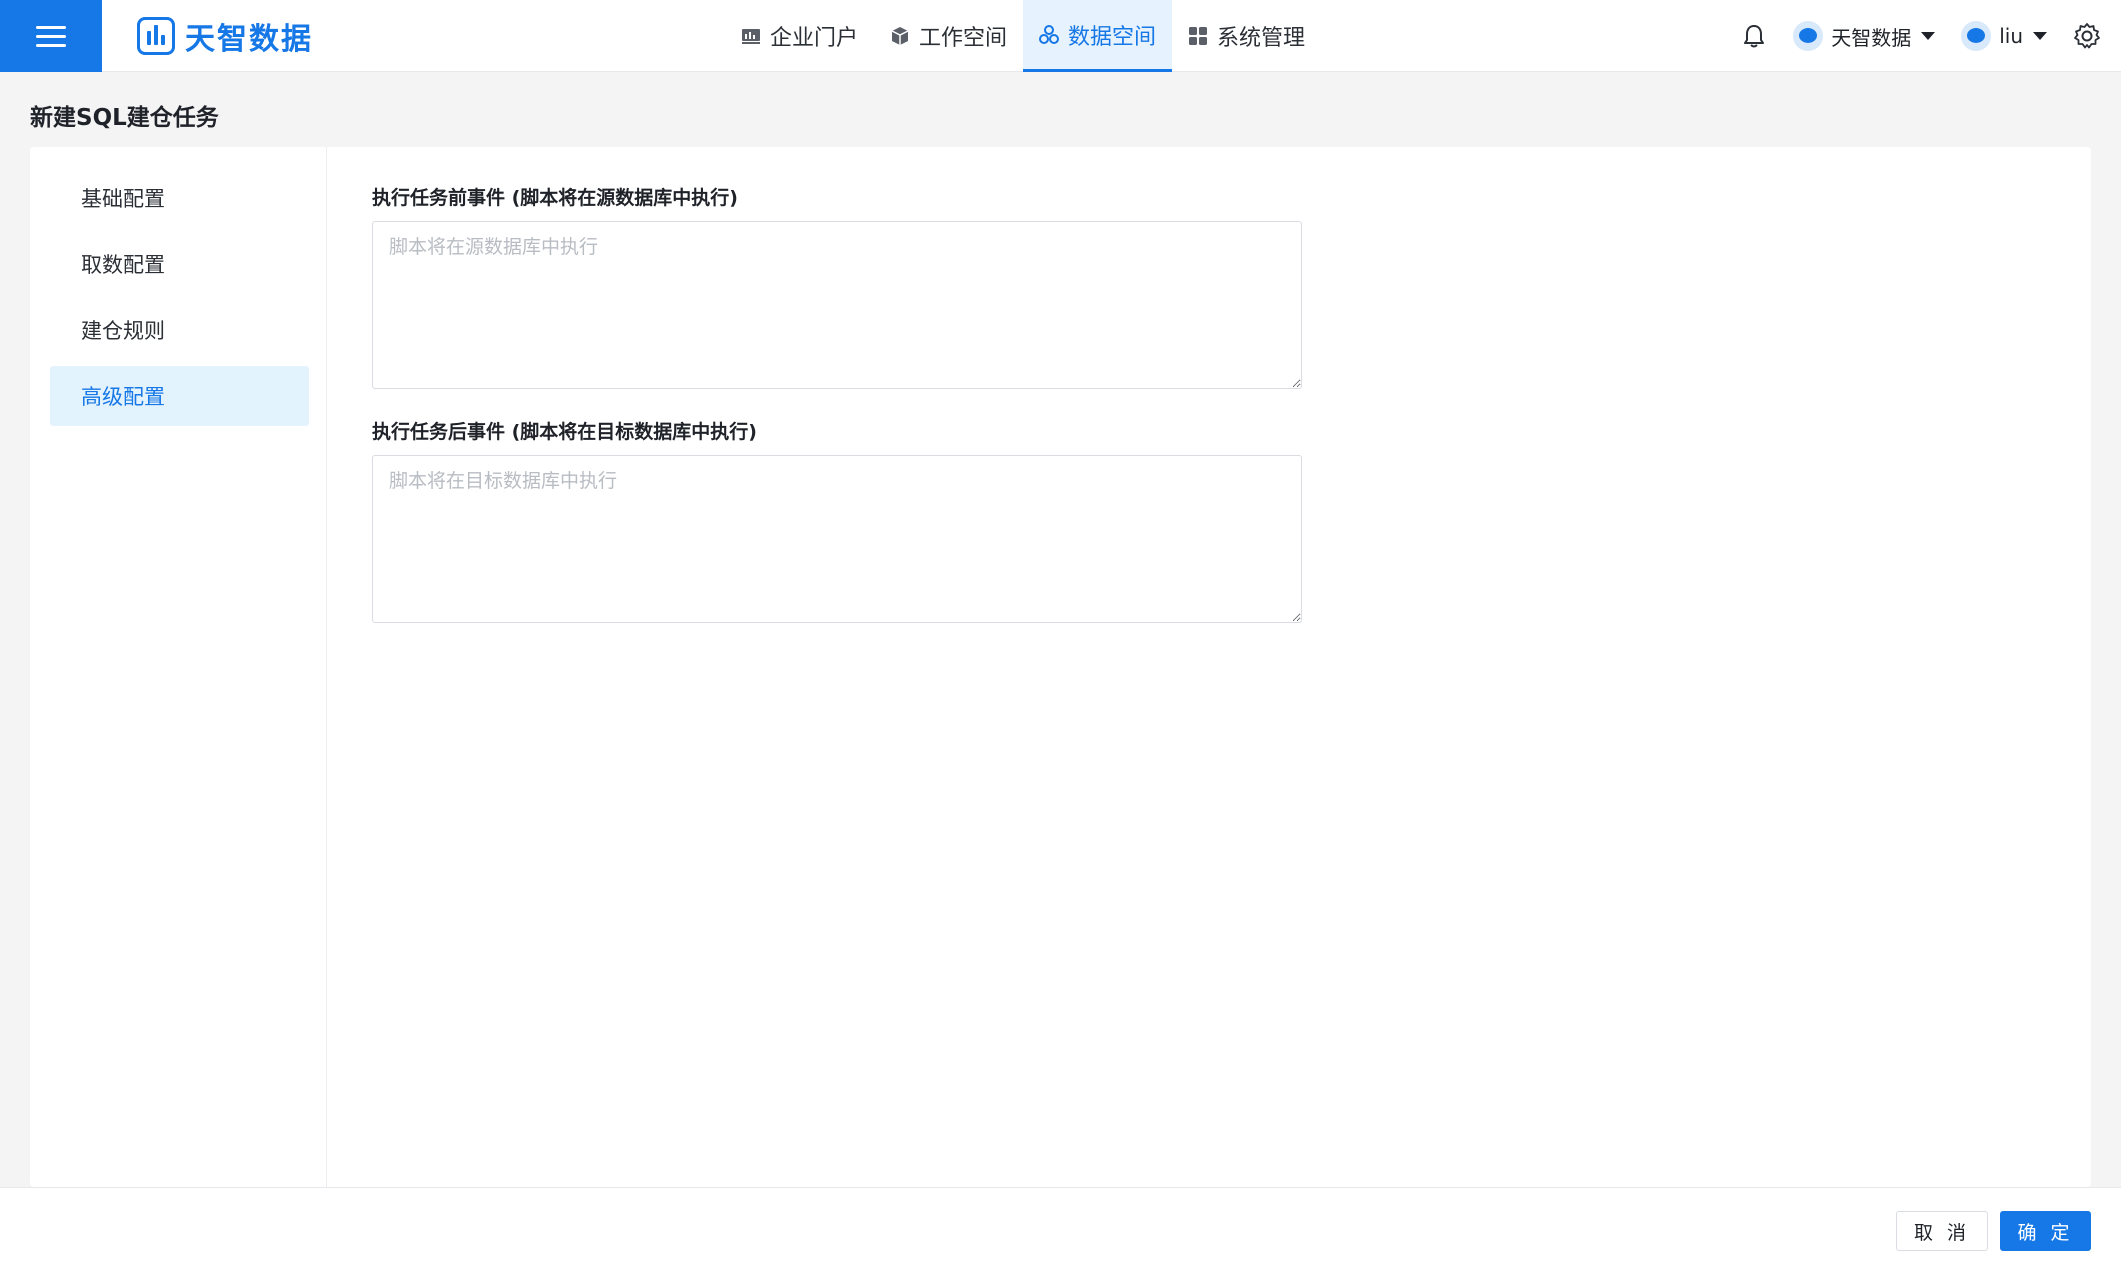 The width and height of the screenshot is (2121, 1272). Describe the element at coordinates (814, 38) in the screenshot. I see `nav-tab-label: 企业门户` at that location.